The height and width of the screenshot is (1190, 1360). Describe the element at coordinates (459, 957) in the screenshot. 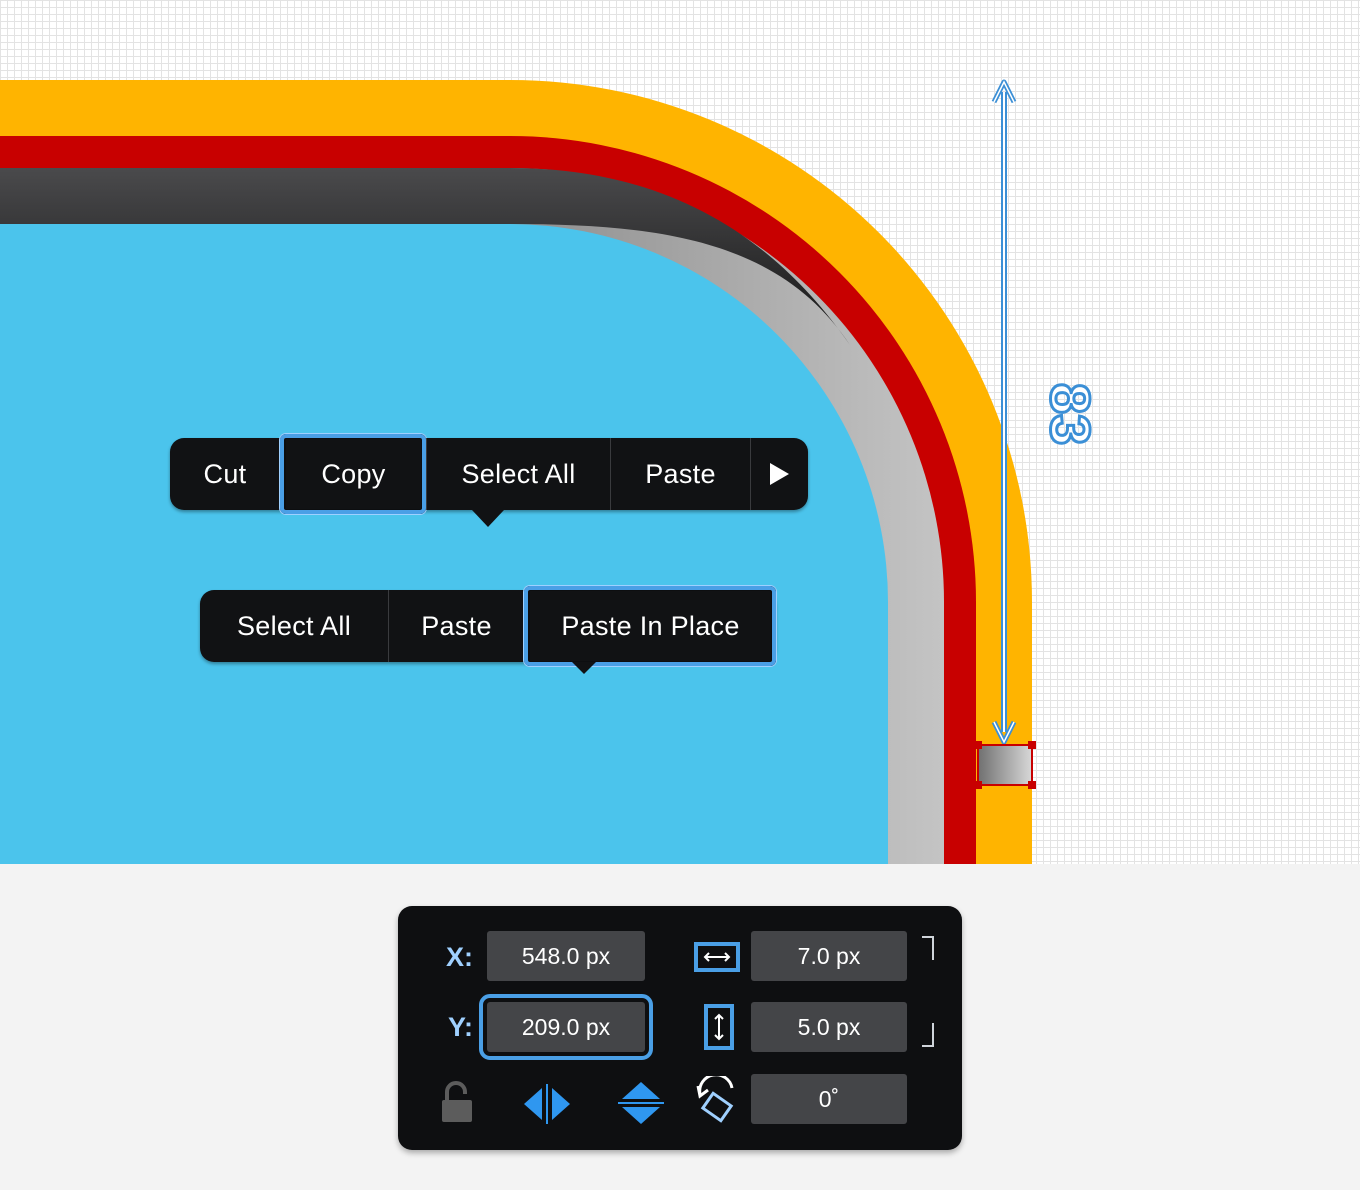

I see `x-label: X:` at that location.